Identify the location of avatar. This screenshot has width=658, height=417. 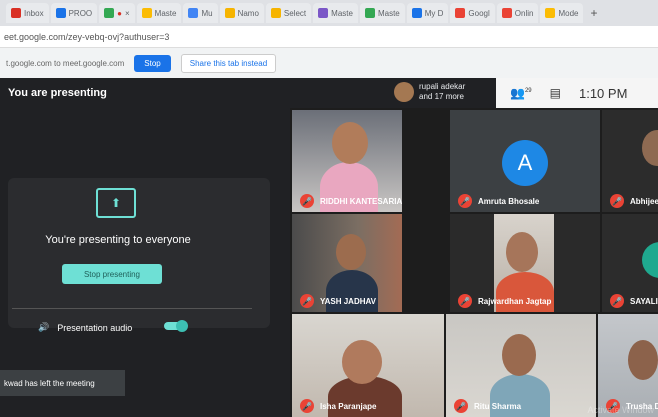
(404, 92).